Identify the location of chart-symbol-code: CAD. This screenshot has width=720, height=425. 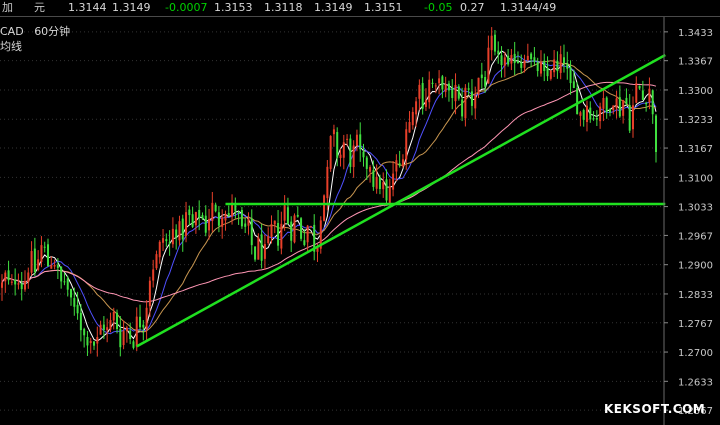
(12, 31).